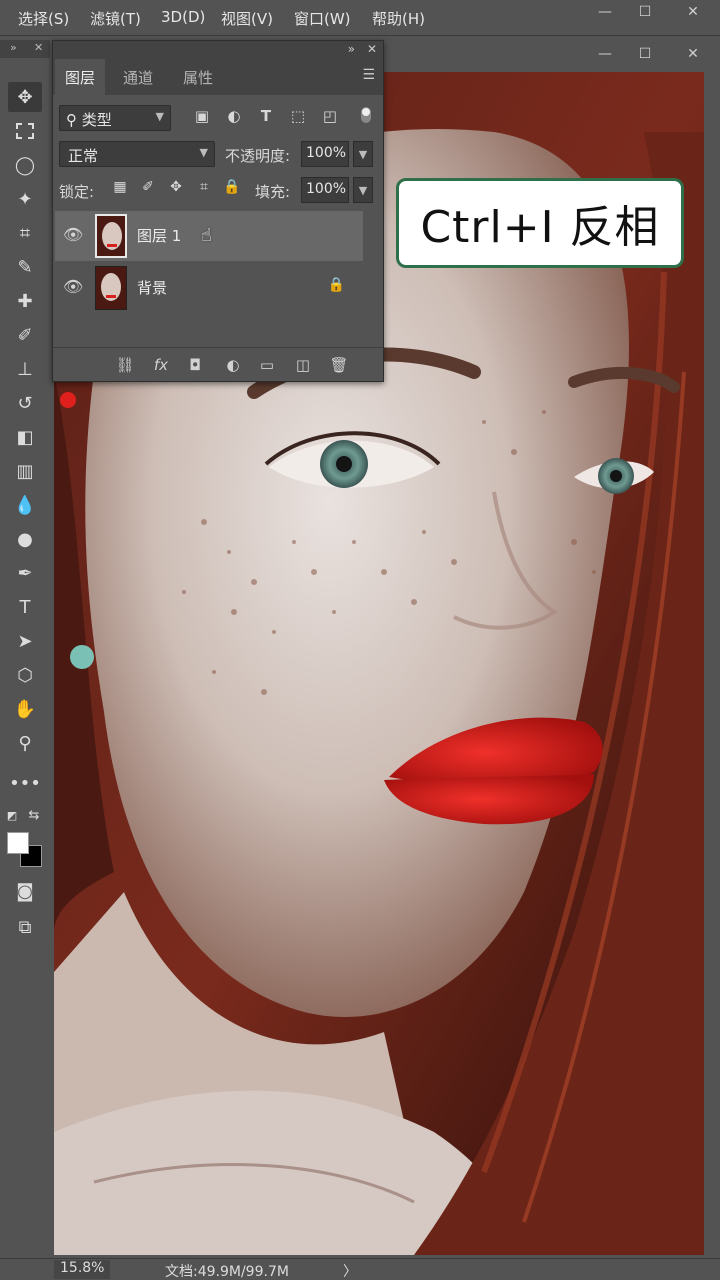 This screenshot has width=720, height=1280. Describe the element at coordinates (25, 675) in the screenshot. I see `shape-tool-icon: ⬡` at that location.